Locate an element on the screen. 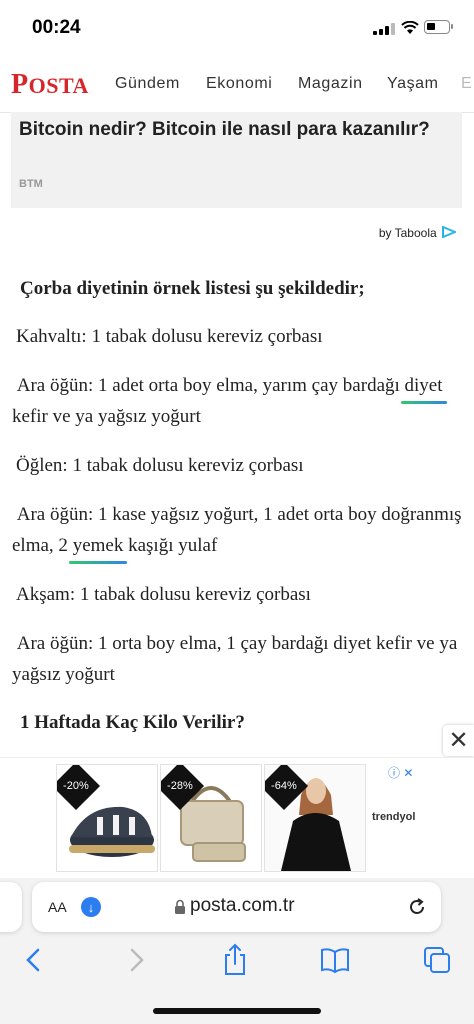 This screenshot has width=474, height=1024. lock-icon is located at coordinates (180, 906).